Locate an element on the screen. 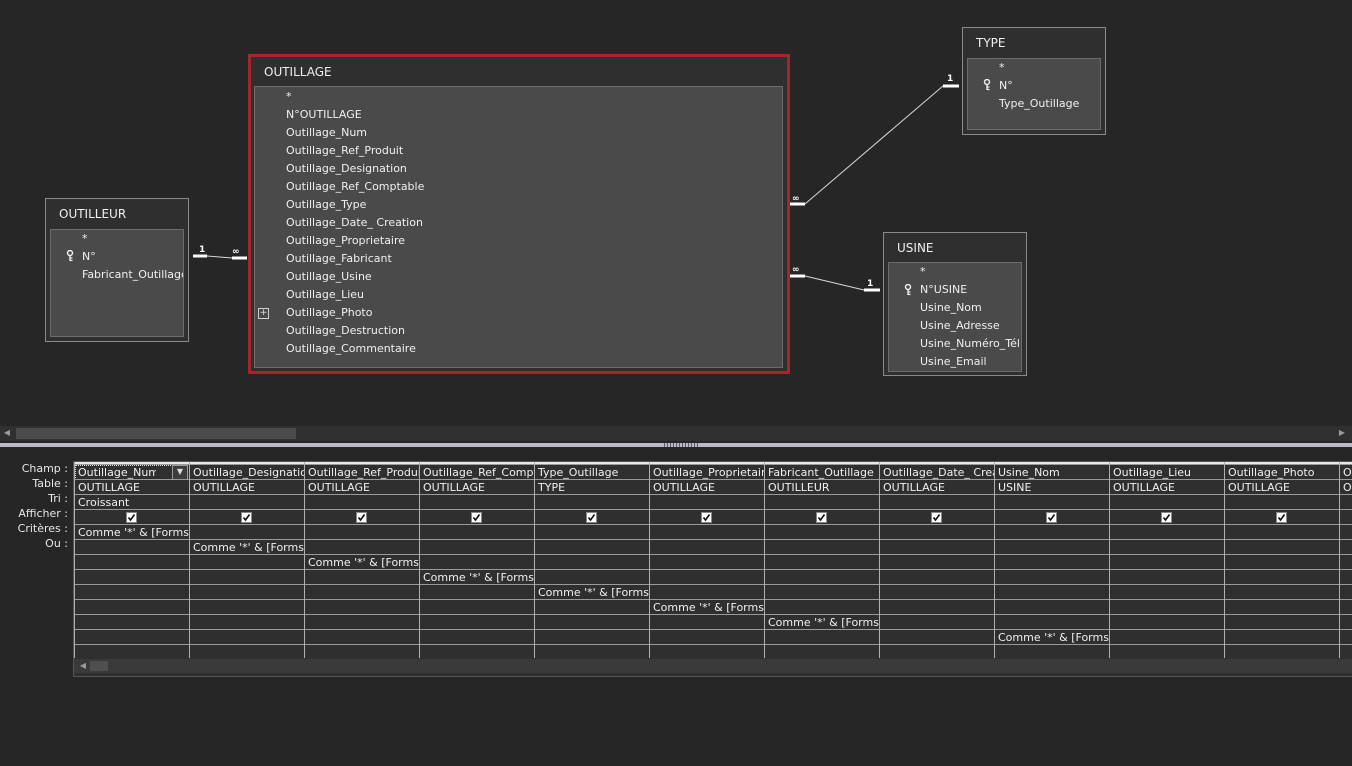 This screenshot has height=766, width=1352. field-item: N°USINE is located at coordinates (943, 290).